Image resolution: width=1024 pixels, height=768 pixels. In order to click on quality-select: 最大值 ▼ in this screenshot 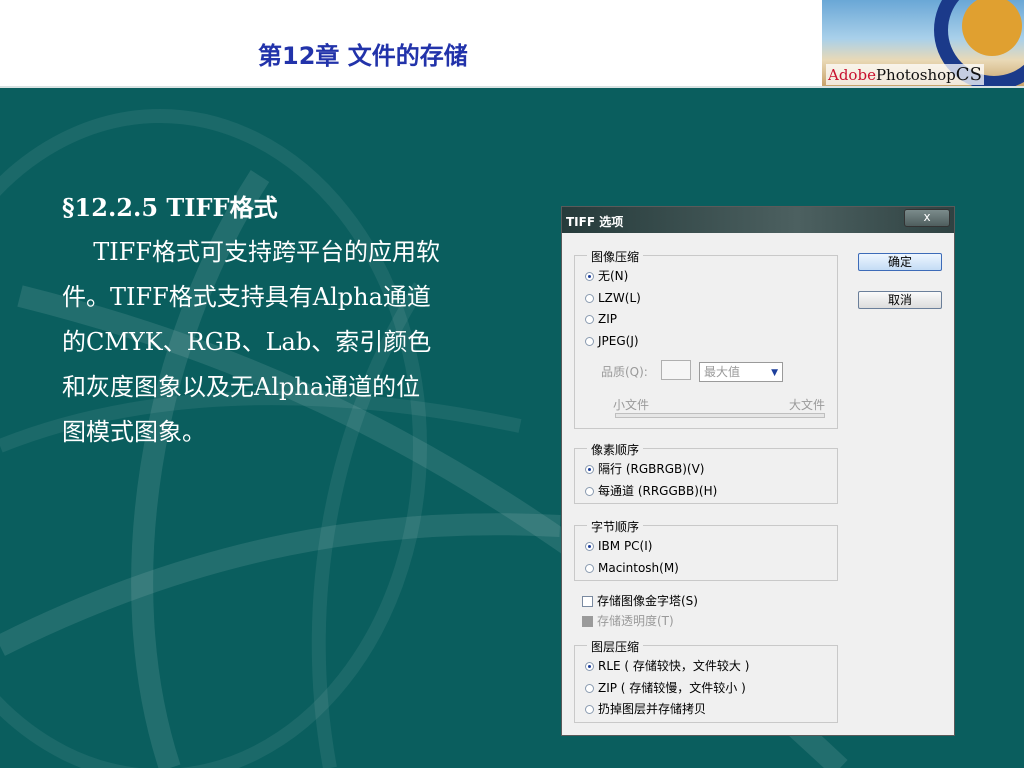, I will do `click(741, 372)`.